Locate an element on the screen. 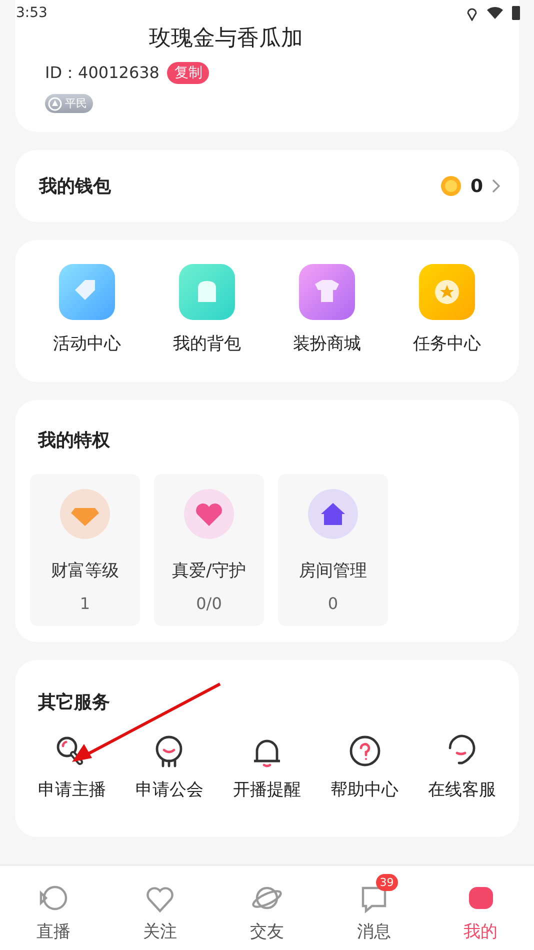  user-id: ID：40012638 is located at coordinates (102, 73).